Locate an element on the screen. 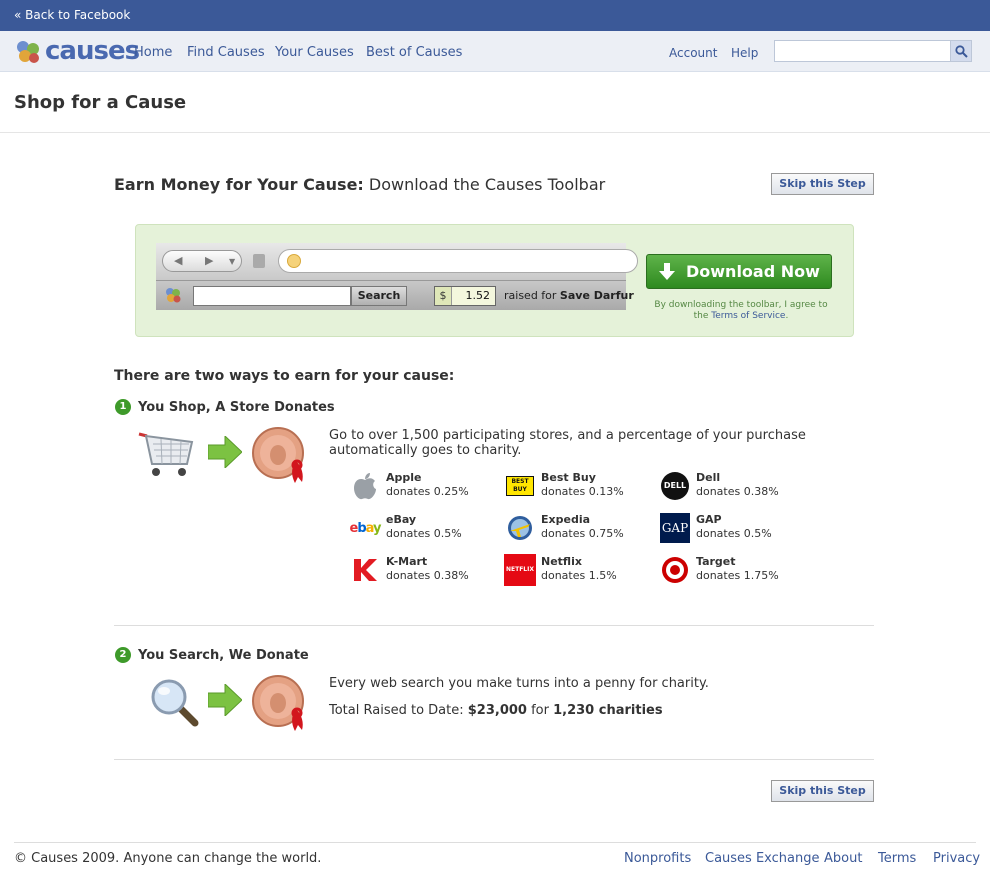  header-search is located at coordinates (873, 51).